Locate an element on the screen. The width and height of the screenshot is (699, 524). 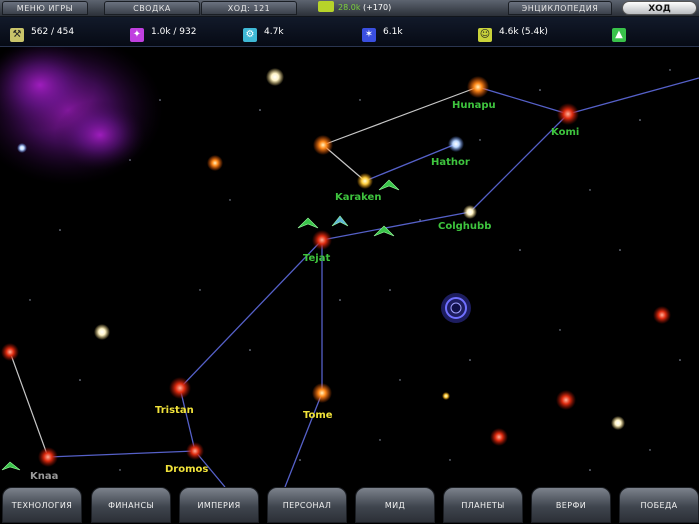
personnel-button: ПЕРСОНАЛ is located at coordinates (307, 505).